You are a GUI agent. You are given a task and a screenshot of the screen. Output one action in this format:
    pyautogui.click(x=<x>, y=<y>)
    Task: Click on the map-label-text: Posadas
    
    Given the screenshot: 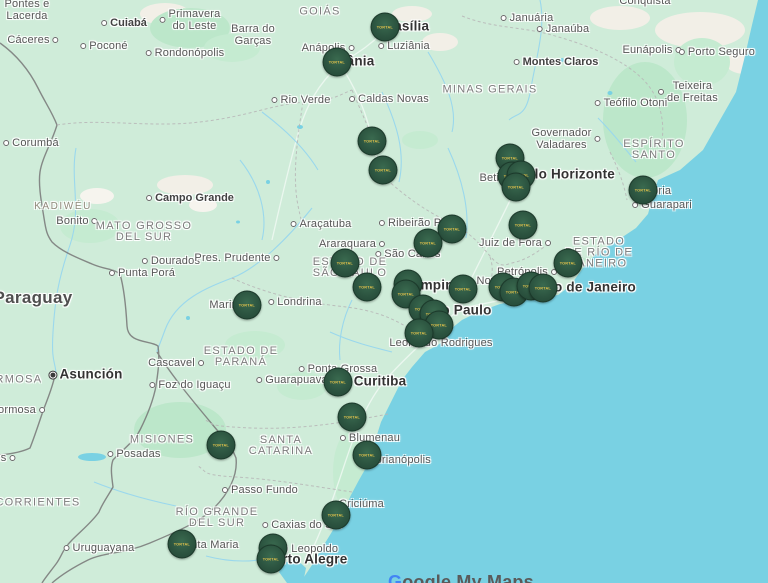 What is the action you would take?
    pyautogui.click(x=138, y=453)
    